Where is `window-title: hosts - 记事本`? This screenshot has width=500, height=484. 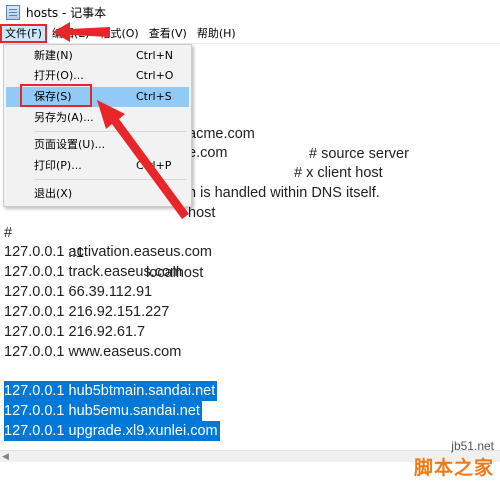 window-title: hosts - 记事本 is located at coordinates (66, 12).